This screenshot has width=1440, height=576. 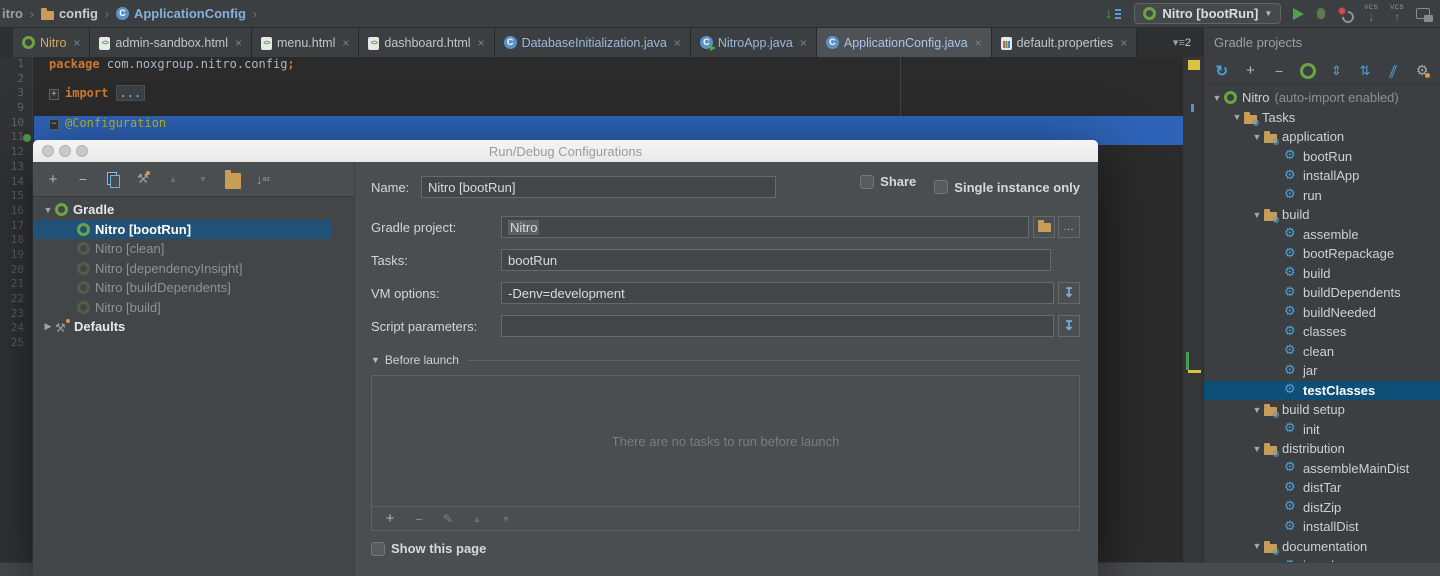 I want to click on close-button, so click(x=48, y=151).